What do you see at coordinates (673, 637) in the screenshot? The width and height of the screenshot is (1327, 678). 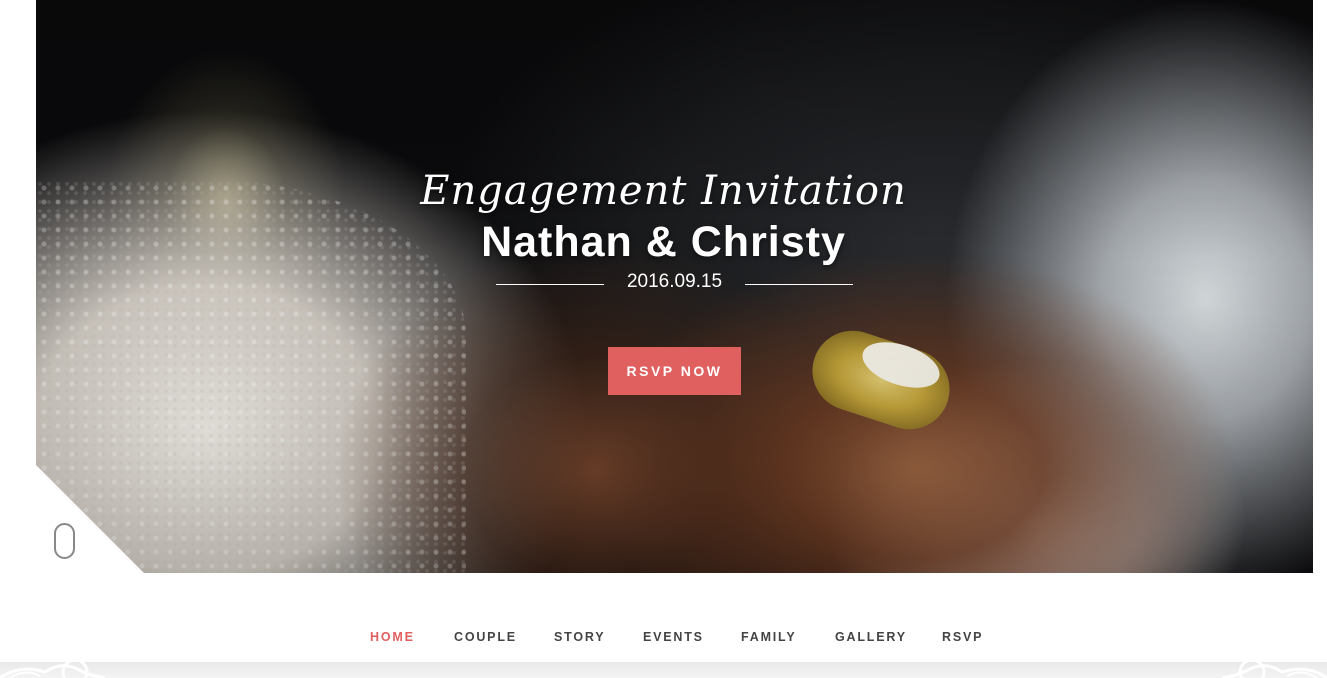 I see `nav-item-events: EVENTS` at bounding box center [673, 637].